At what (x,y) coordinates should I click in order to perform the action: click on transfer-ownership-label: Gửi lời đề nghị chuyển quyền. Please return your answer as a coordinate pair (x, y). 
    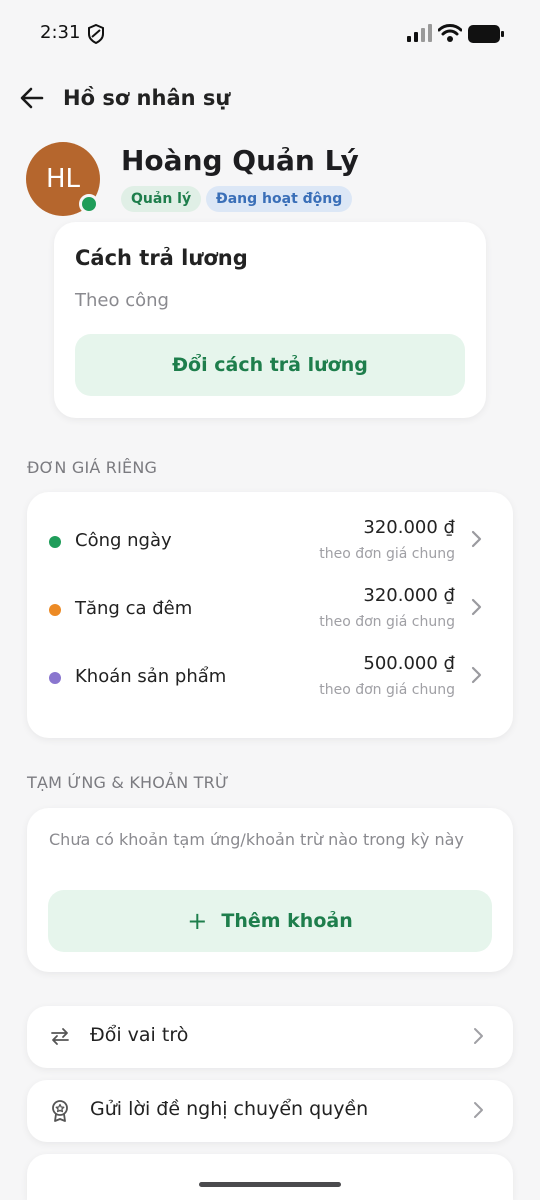
    Looking at the image, I should click on (229, 1109).